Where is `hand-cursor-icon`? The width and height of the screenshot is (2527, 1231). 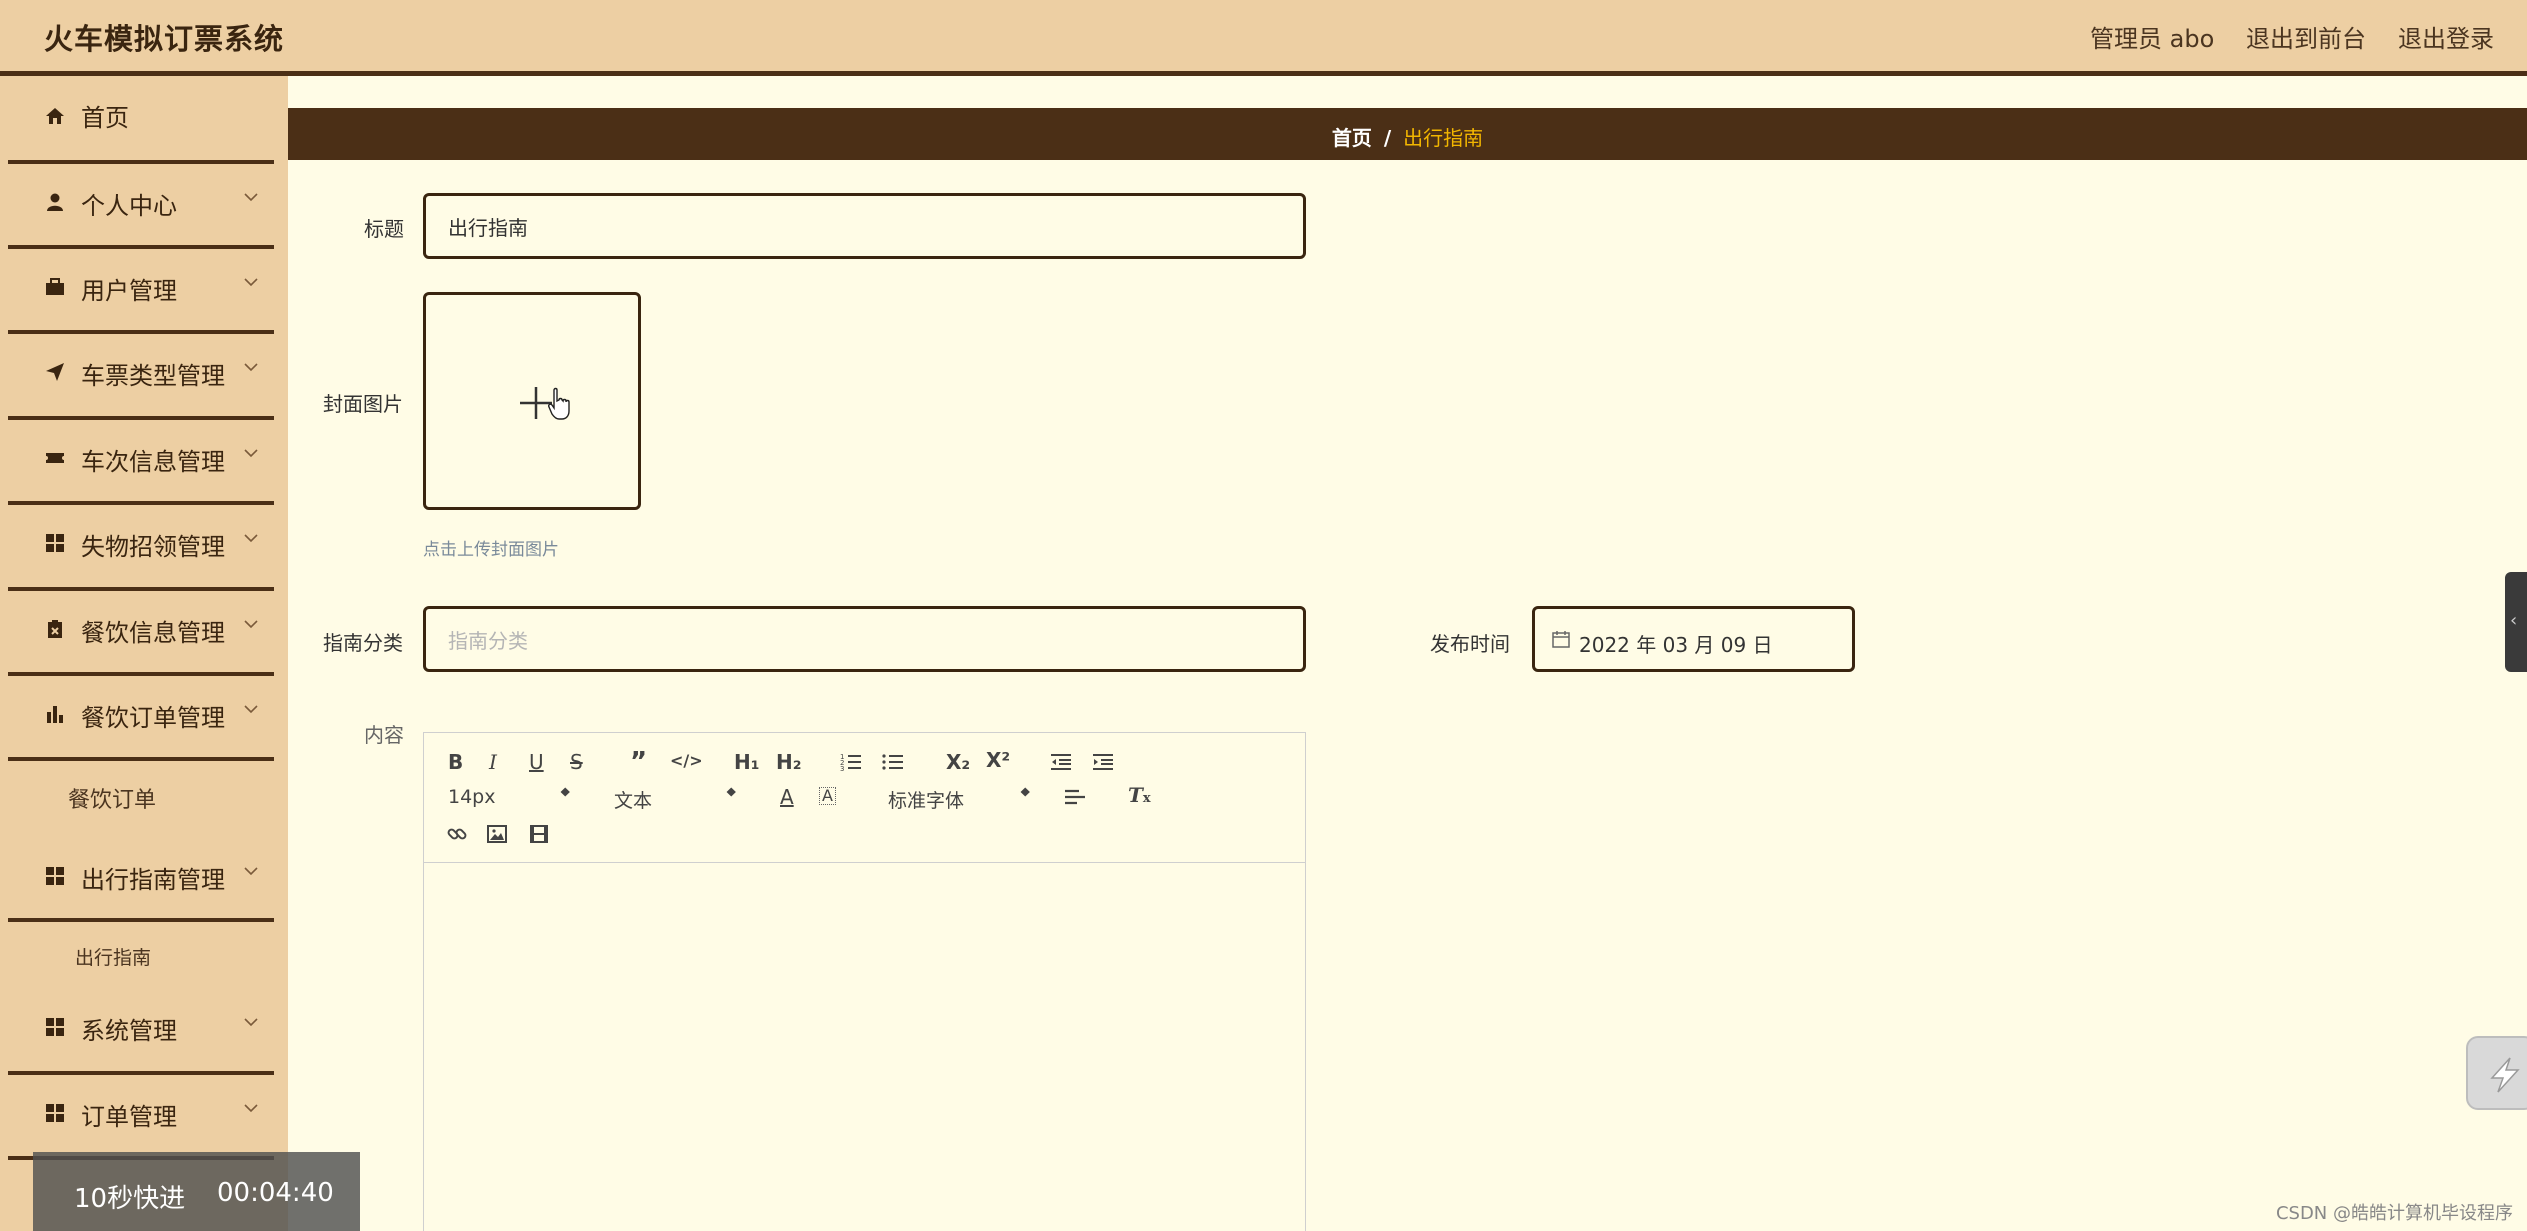 hand-cursor-icon is located at coordinates (559, 403).